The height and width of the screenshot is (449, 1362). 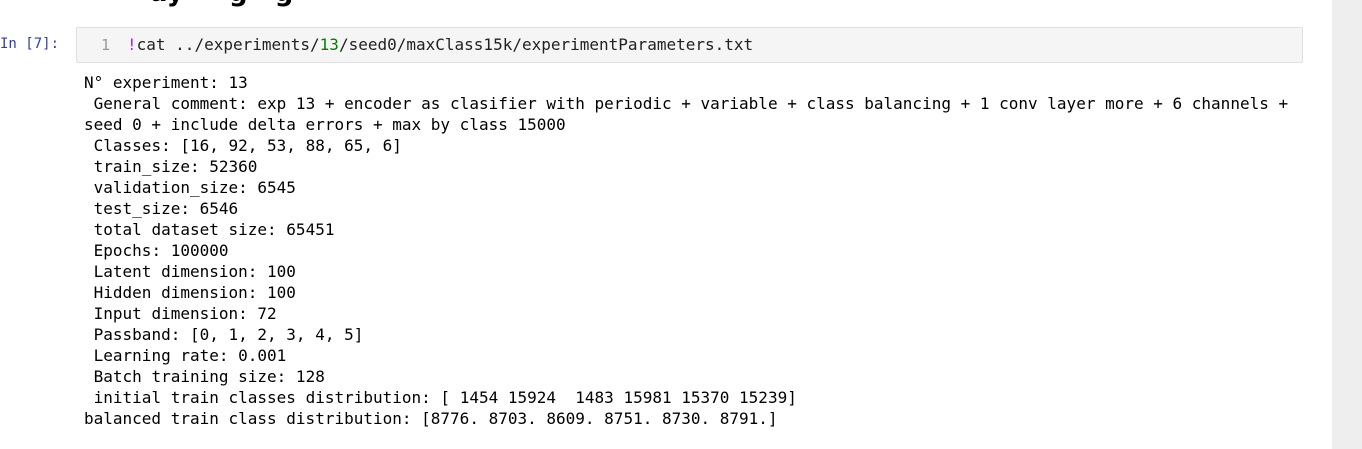 What do you see at coordinates (180, 313) in the screenshot?
I see `output-line: Input dimension: 72` at bounding box center [180, 313].